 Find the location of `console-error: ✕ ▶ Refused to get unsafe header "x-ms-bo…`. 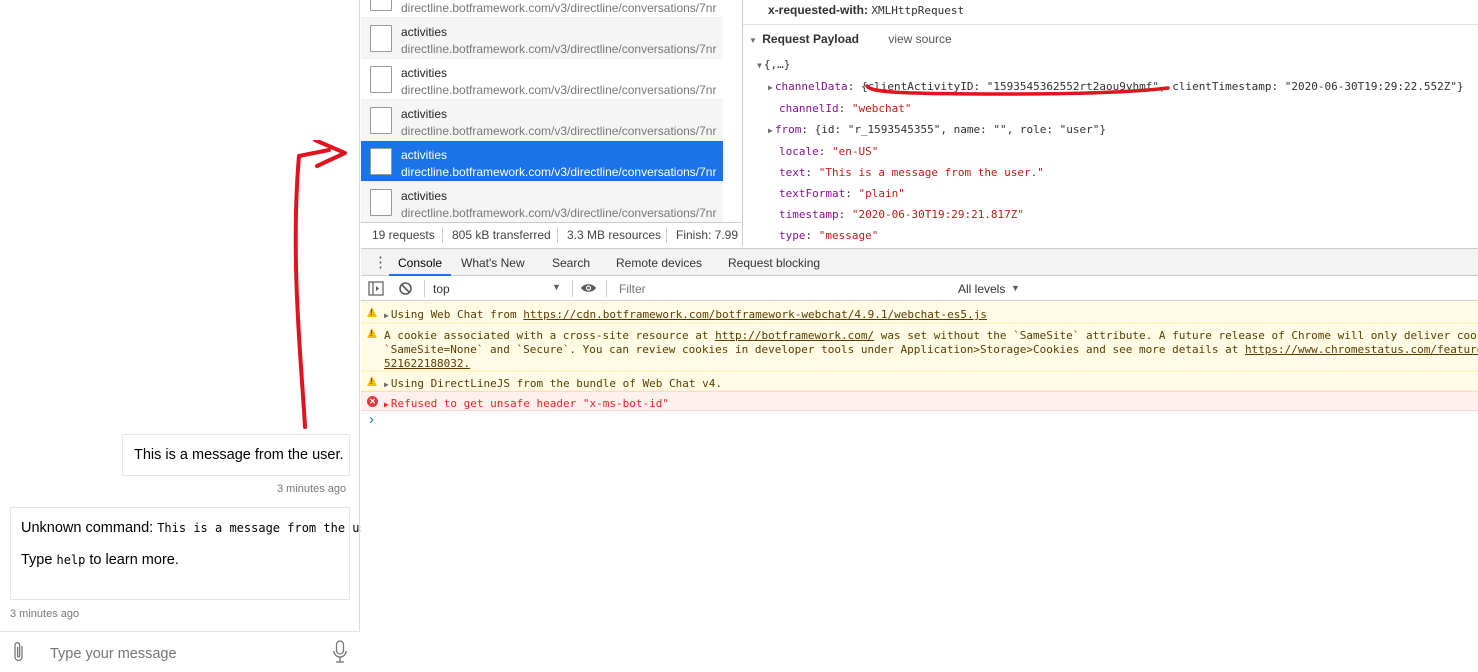

console-error: ✕ ▶ Refused to get unsafe header "x-ms-bo… is located at coordinates (919, 401).